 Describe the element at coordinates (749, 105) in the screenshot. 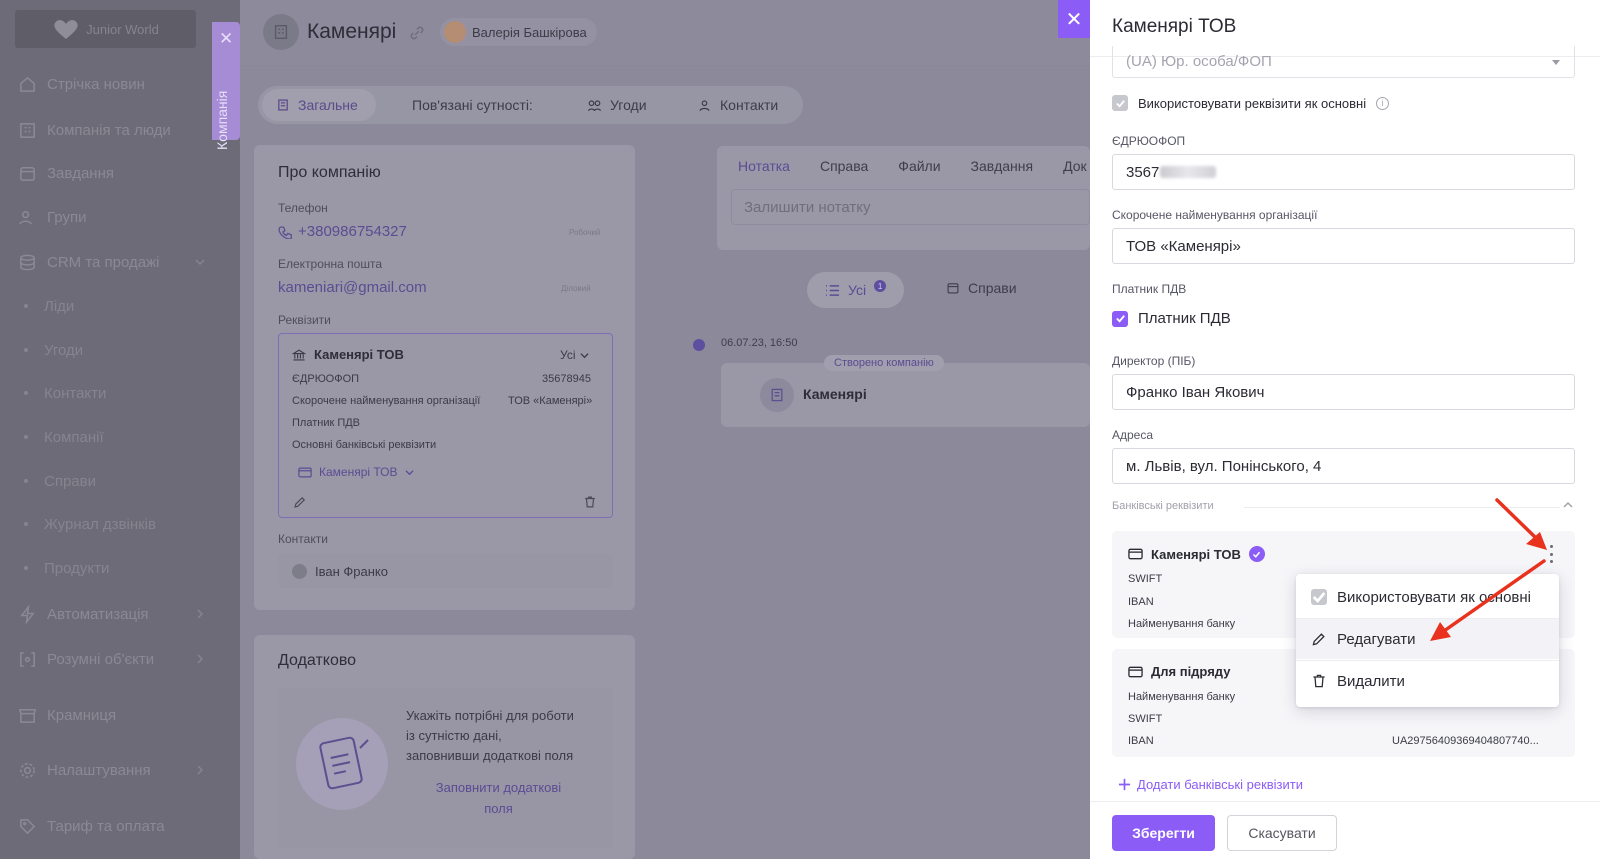

I see `tab-label: Контакти` at that location.